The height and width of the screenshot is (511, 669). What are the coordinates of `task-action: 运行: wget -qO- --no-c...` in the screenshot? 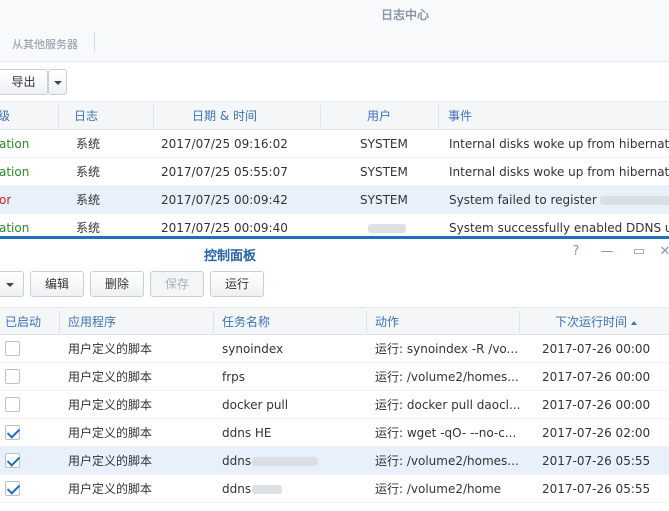 It's located at (446, 433).